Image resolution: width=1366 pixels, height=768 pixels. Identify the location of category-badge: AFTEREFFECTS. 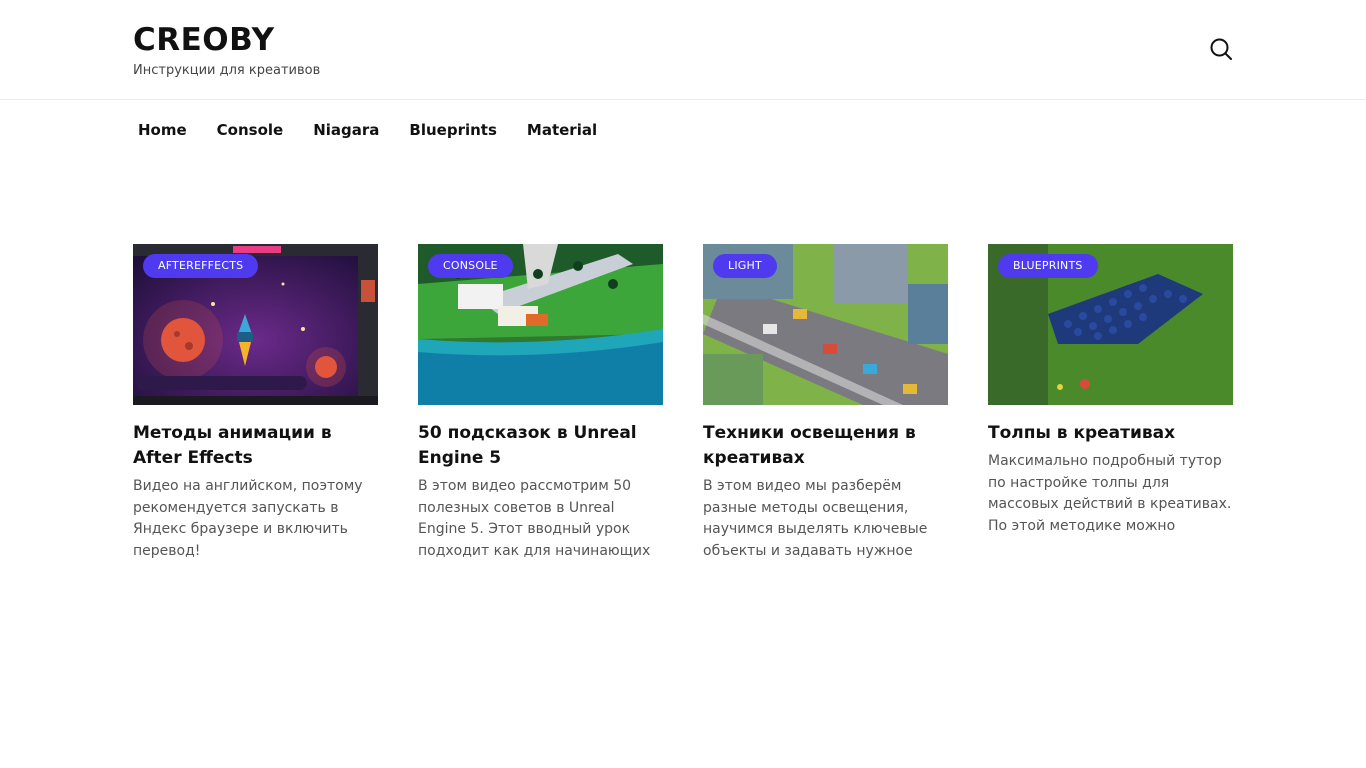
(201, 266).